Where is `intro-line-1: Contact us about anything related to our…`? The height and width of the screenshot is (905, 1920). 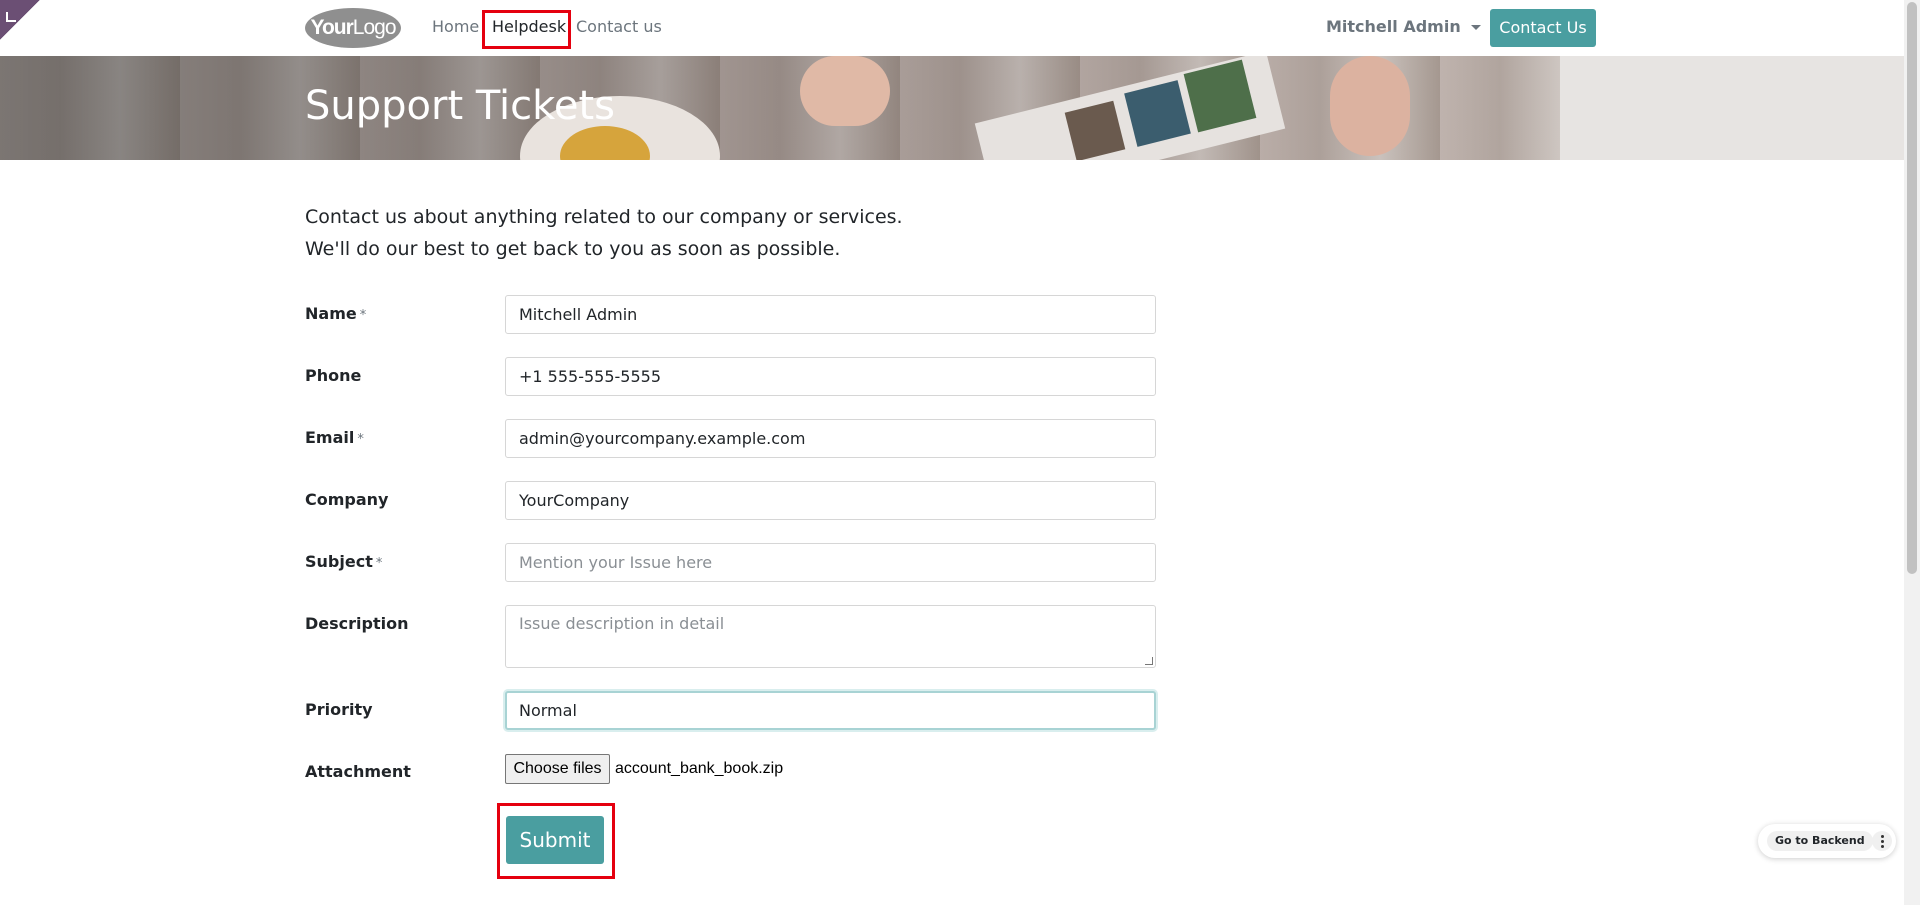
intro-line-1: Contact us about anything related to our… is located at coordinates (604, 217).